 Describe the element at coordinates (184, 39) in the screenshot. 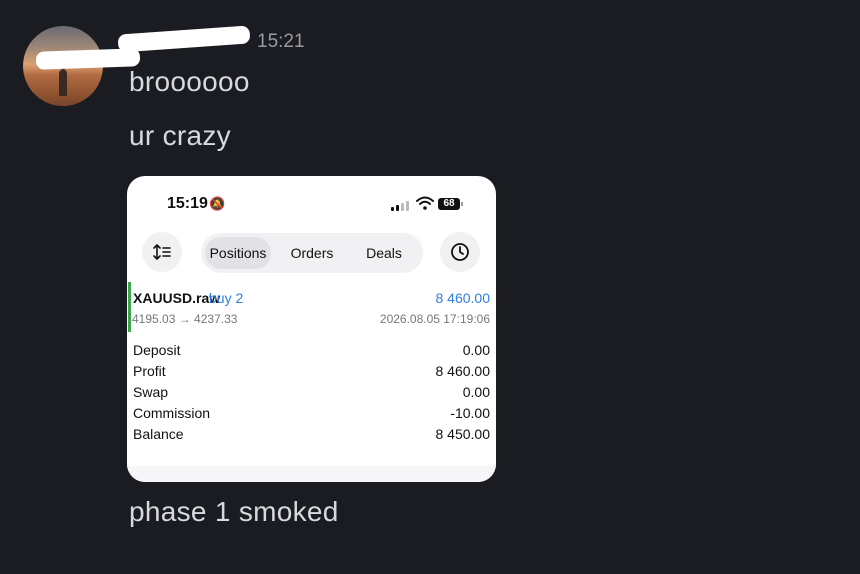

I see `redacted-username` at that location.